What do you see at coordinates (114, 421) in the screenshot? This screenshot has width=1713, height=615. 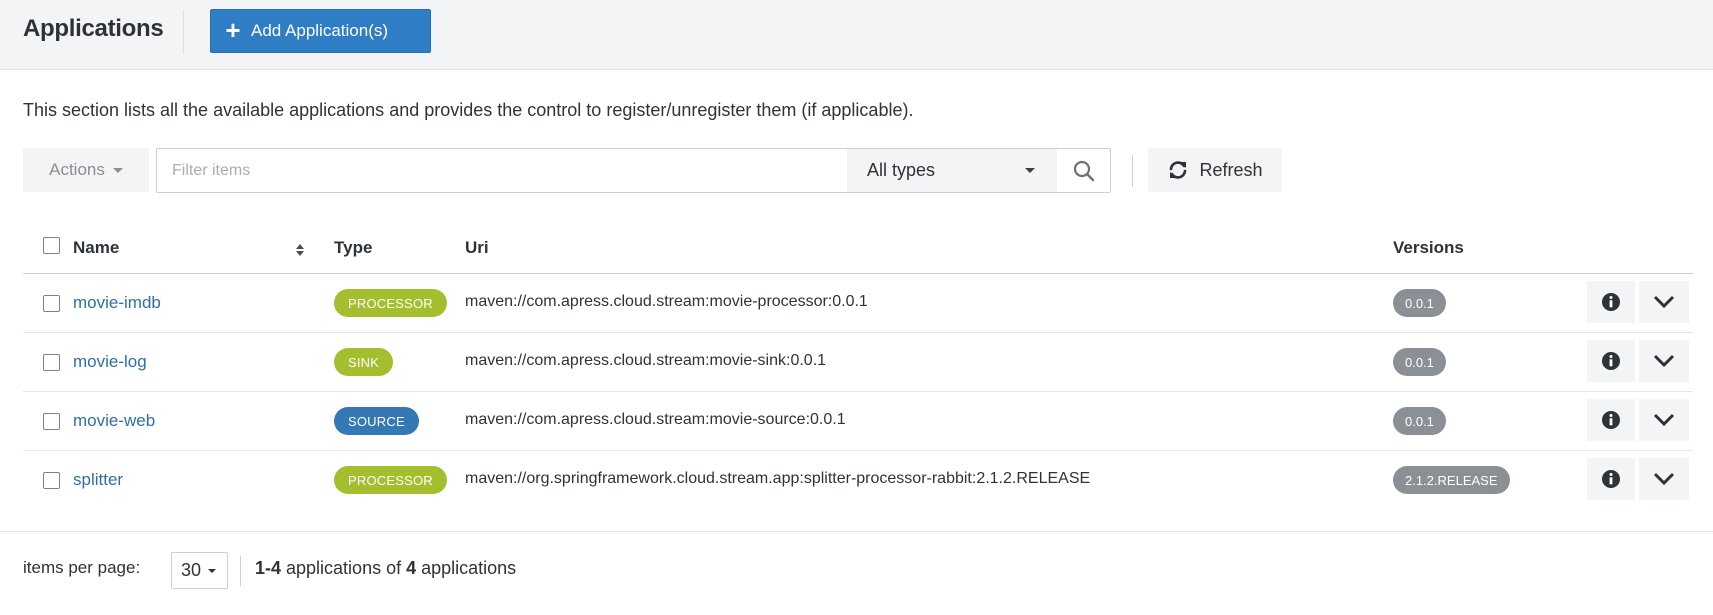 I see `app-name-link: movie-web` at bounding box center [114, 421].